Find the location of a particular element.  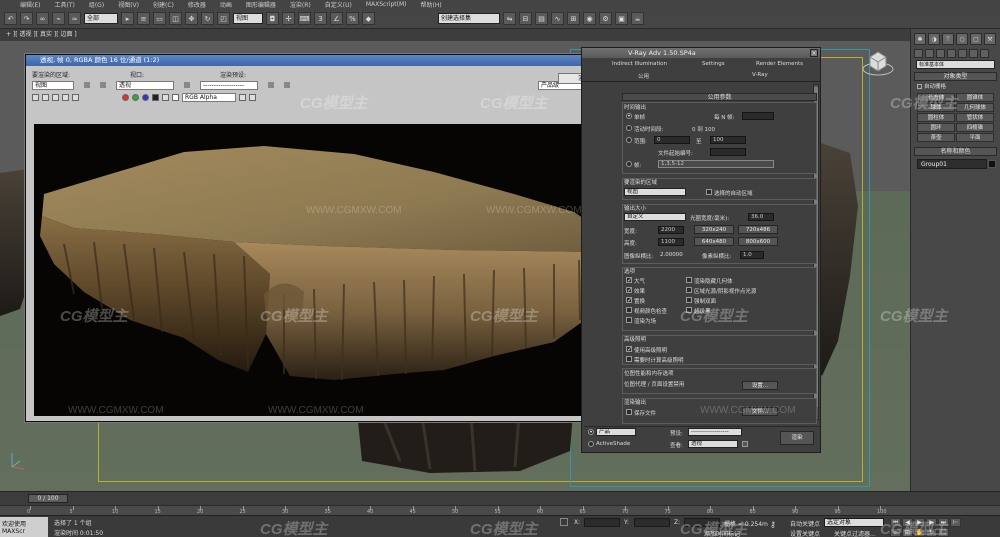

selection-lock-icon is located at coordinates (564, 522).